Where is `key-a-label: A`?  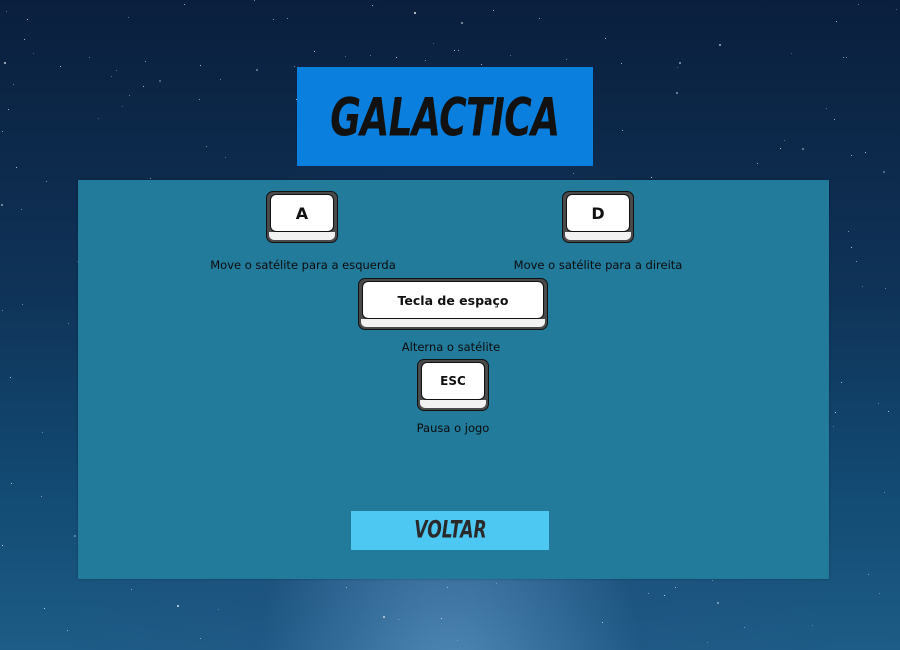
key-a-label: A is located at coordinates (302, 213).